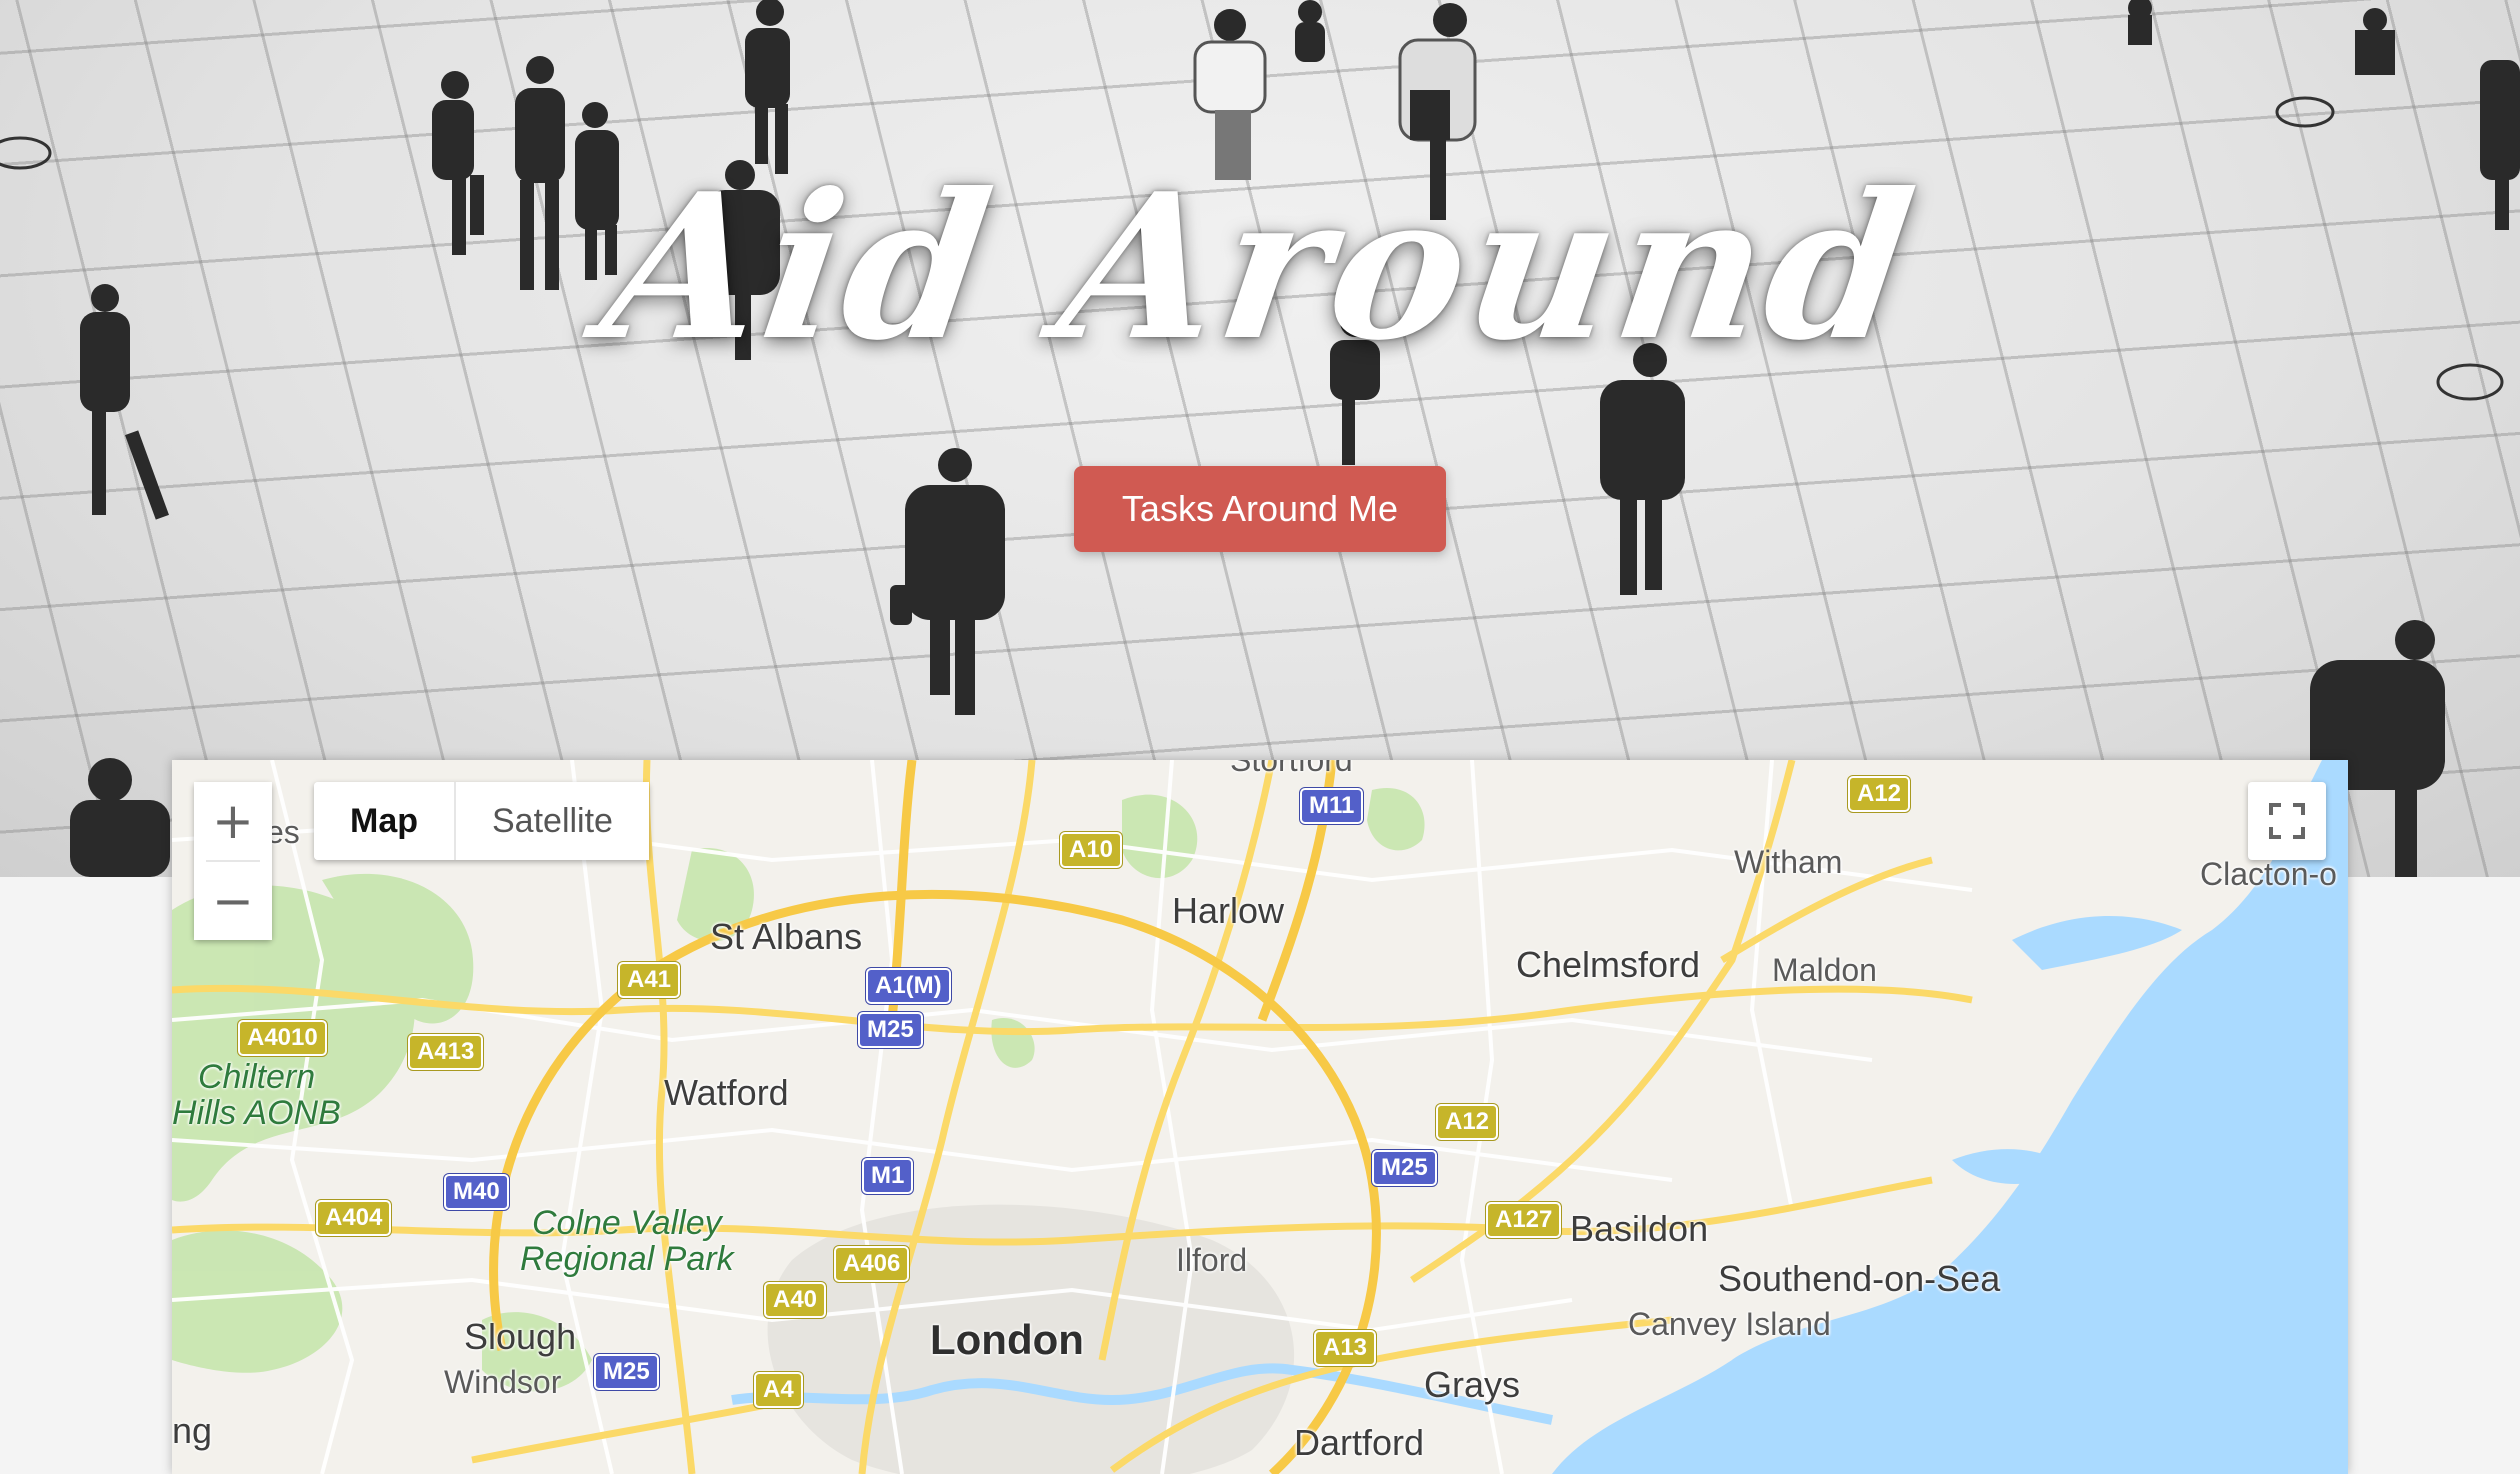  Describe the element at coordinates (1824, 970) in the screenshot. I see `place-label-maldon: Maldon` at that location.